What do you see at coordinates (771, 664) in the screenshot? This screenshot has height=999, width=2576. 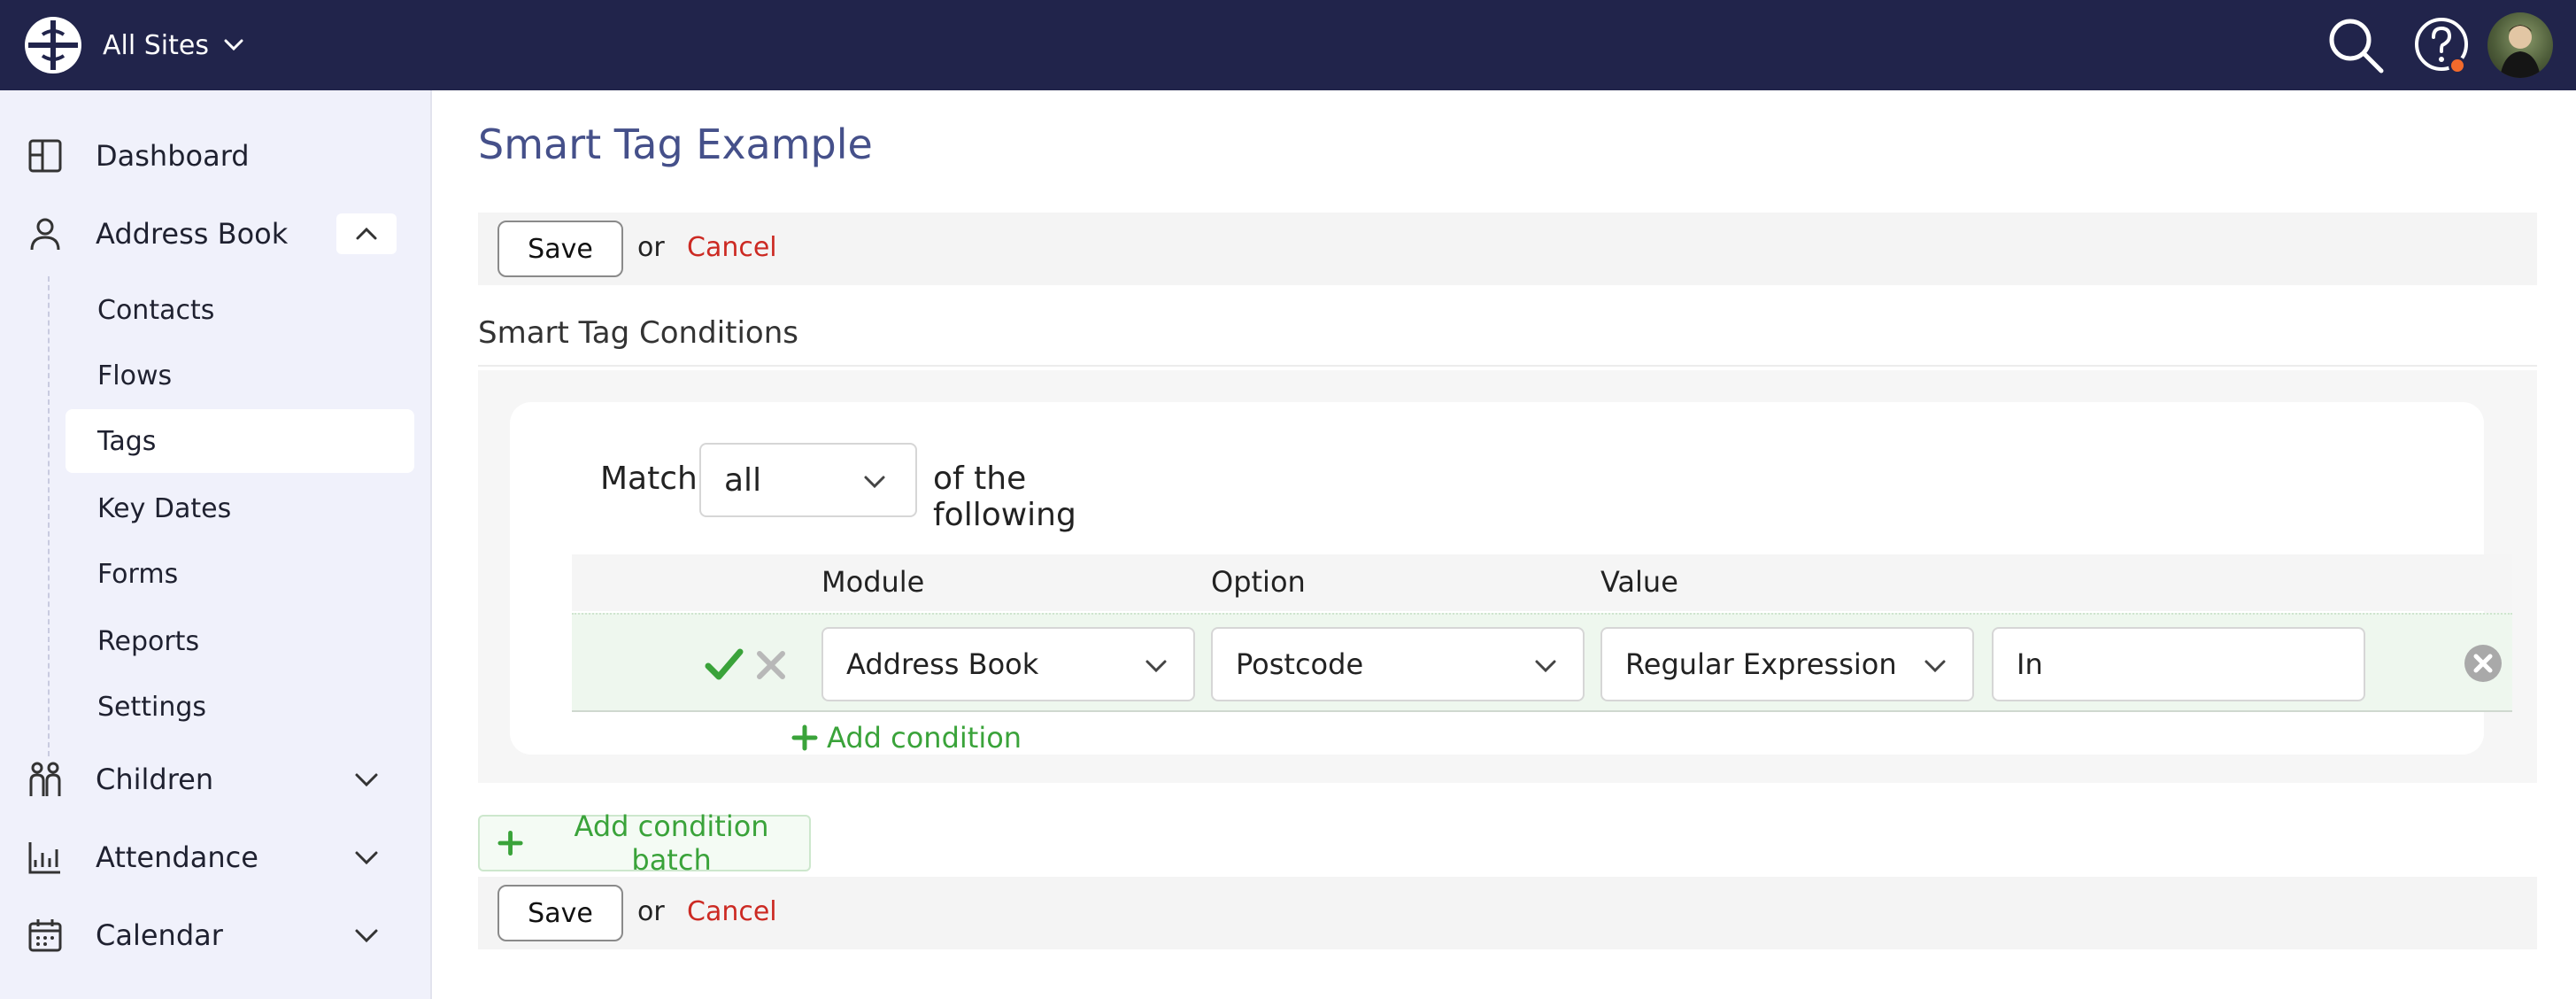 I see `close-icon` at bounding box center [771, 664].